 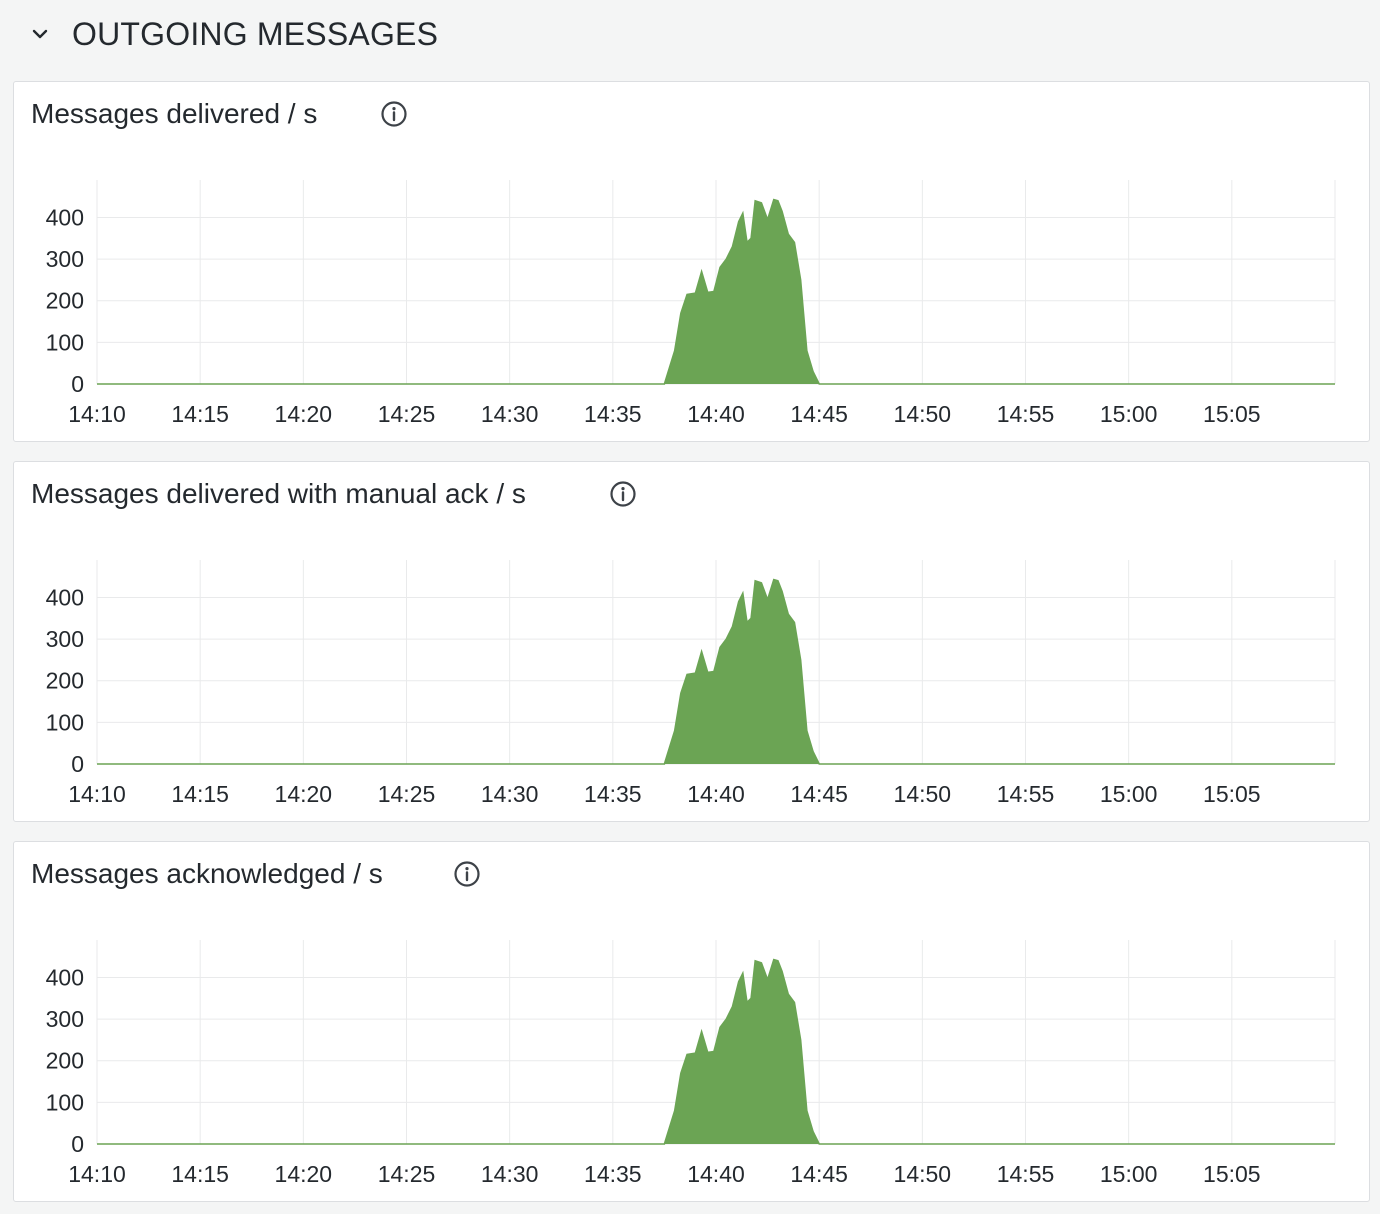 What do you see at coordinates (255, 34) in the screenshot?
I see `row-title: OUTGOING MESSAGES` at bounding box center [255, 34].